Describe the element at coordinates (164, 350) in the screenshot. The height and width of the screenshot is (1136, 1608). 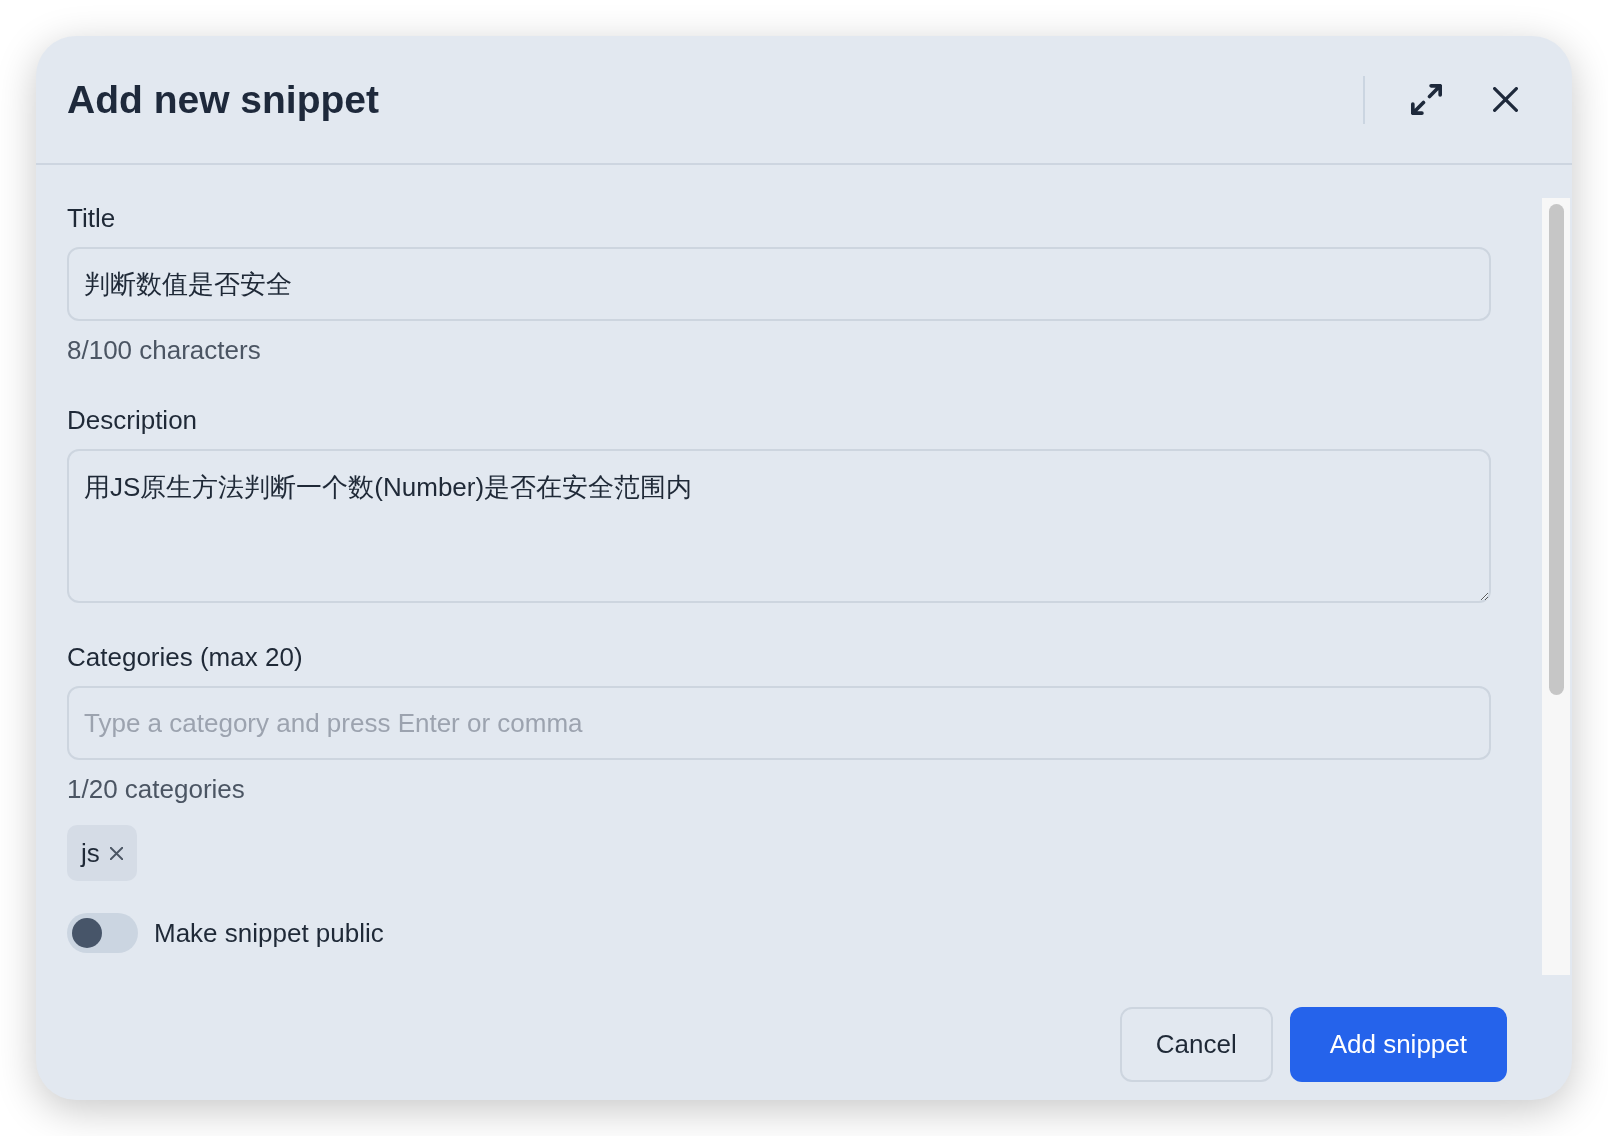
I see `helper-text: 8/100 characters` at that location.